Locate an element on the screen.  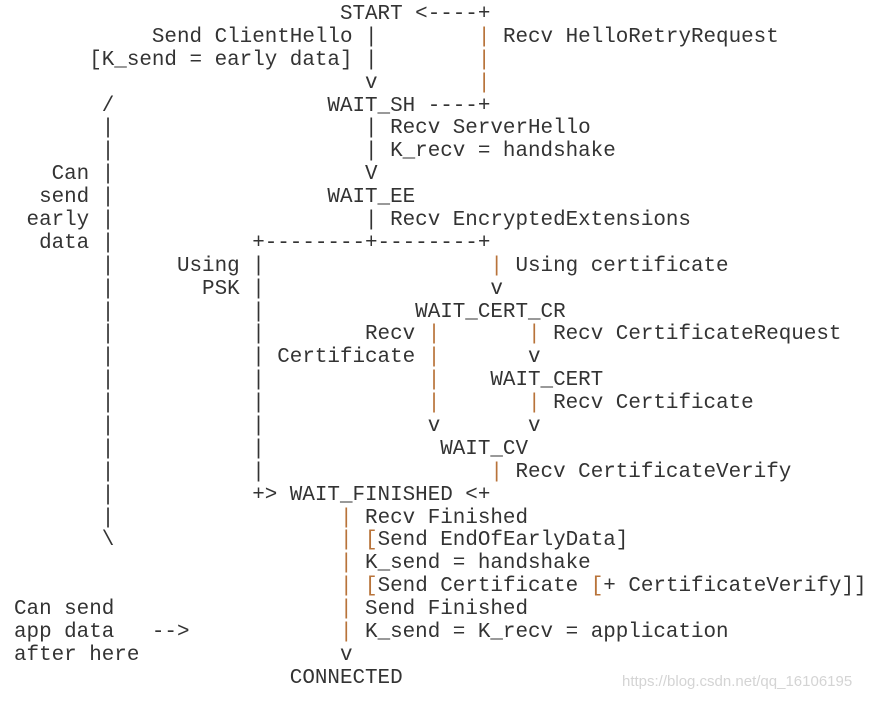
diagram-line: Can send | Send Finished is located at coordinates (271, 610).